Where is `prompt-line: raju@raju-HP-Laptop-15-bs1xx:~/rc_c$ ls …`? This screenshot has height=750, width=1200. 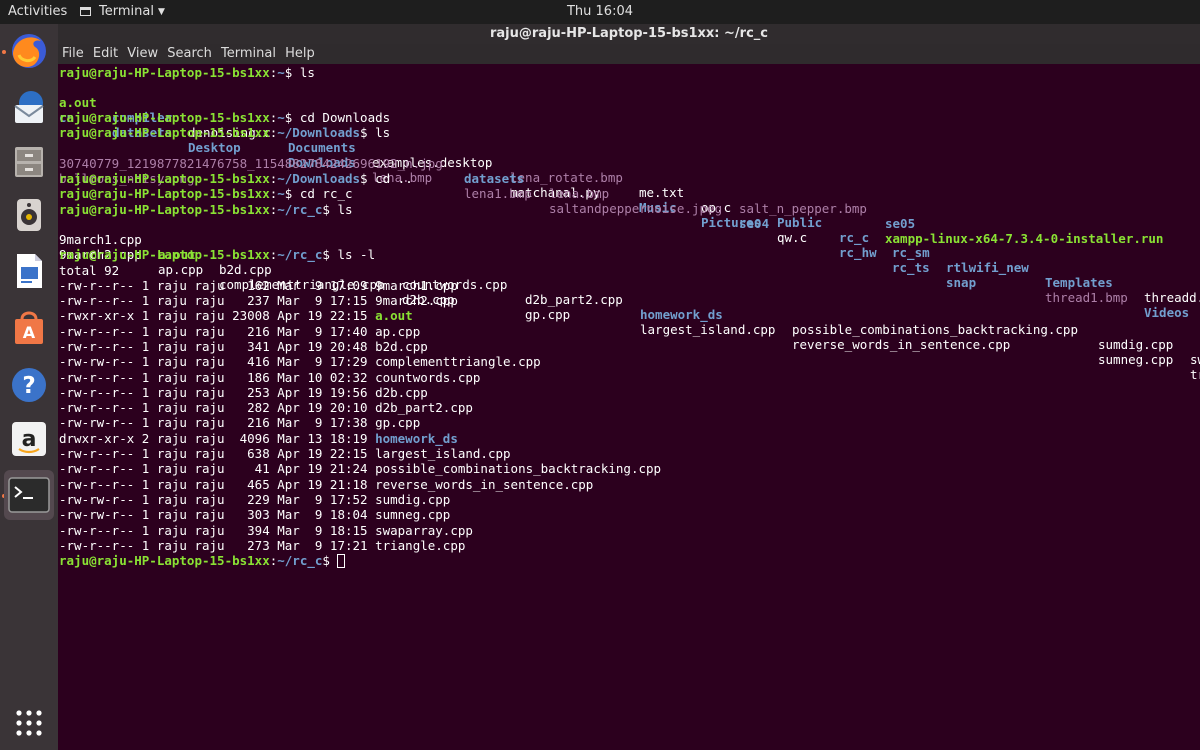 prompt-line: raju@raju-HP-Laptop-15-bs1xx:~/rc_c$ ls … is located at coordinates (217, 254).